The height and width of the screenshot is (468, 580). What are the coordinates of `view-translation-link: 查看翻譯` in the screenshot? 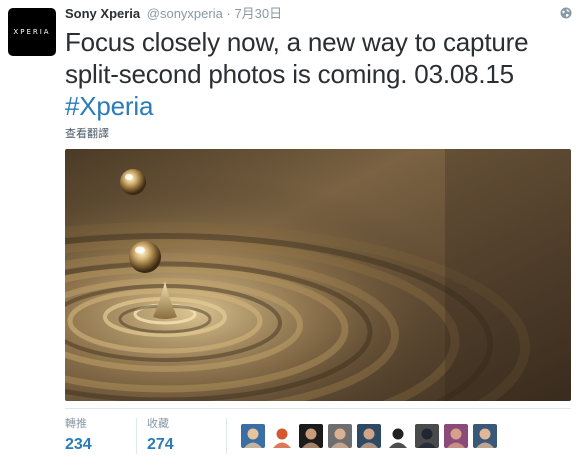 It's located at (87, 134).